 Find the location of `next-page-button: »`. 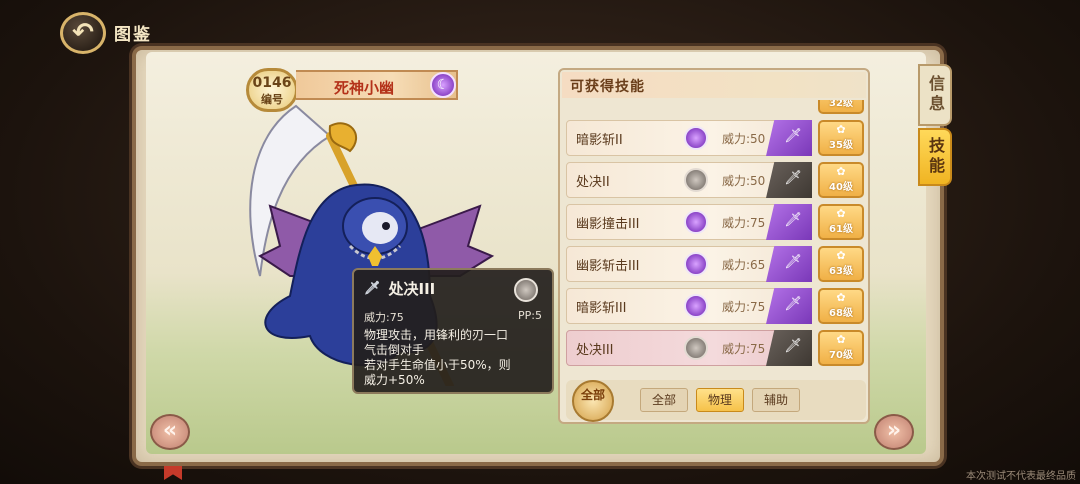

next-page-button: » is located at coordinates (894, 432).